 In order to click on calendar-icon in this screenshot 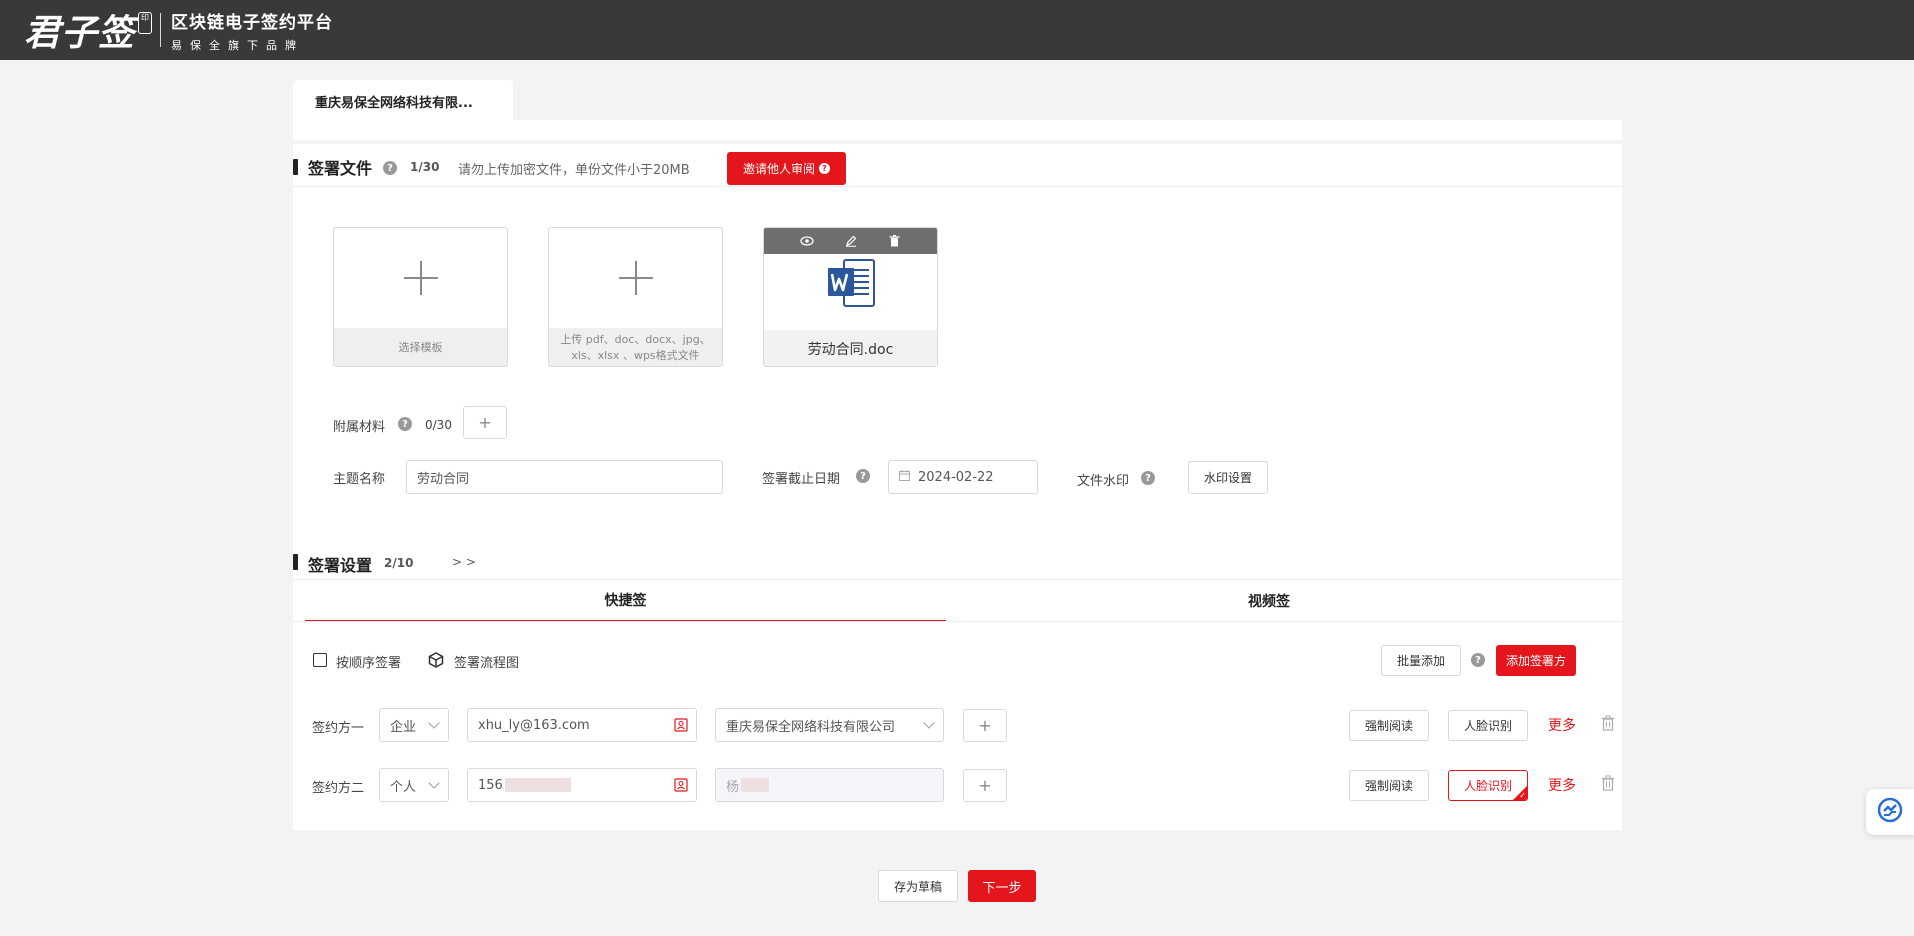, I will do `click(904, 477)`.